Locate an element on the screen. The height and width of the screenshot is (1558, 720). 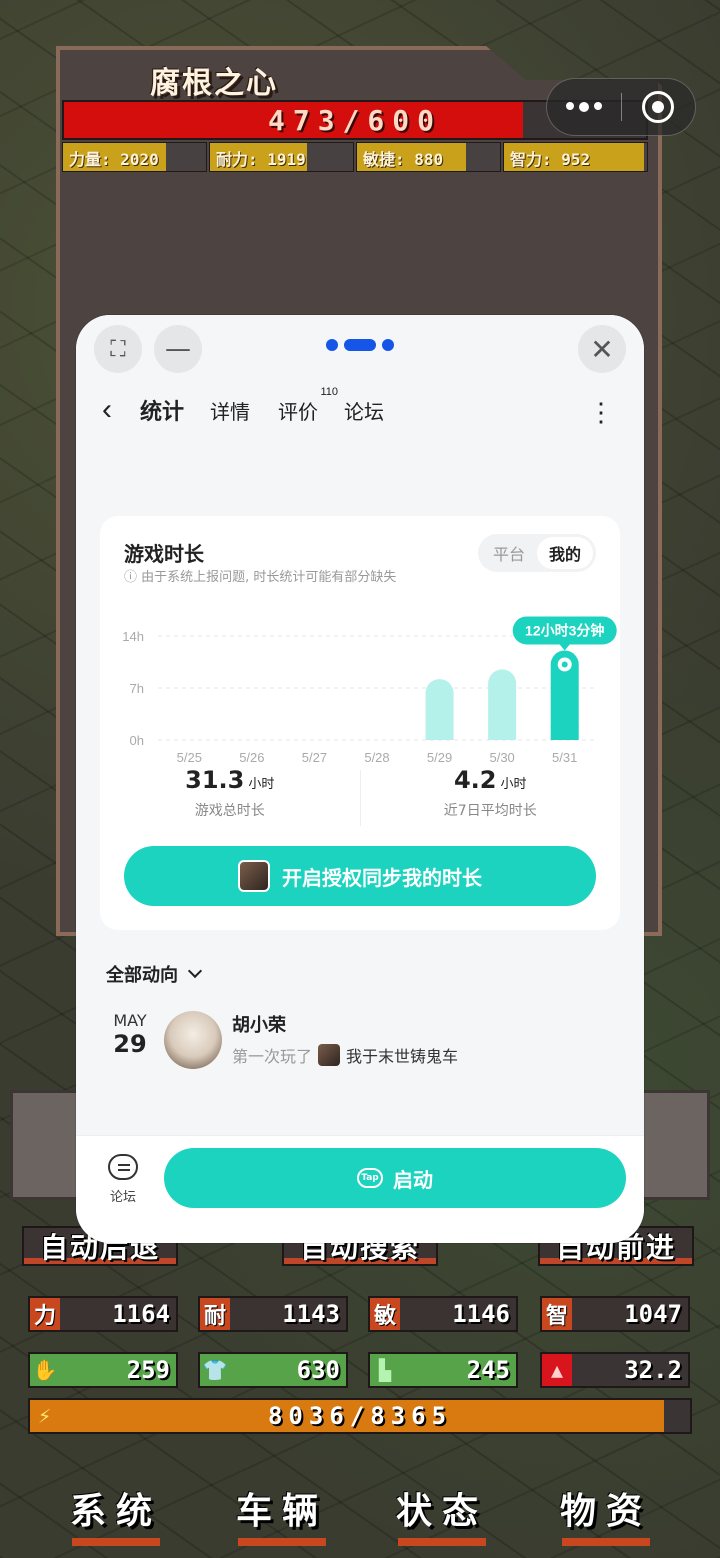
y-tick-label: 0h is located at coordinates (137, 740).